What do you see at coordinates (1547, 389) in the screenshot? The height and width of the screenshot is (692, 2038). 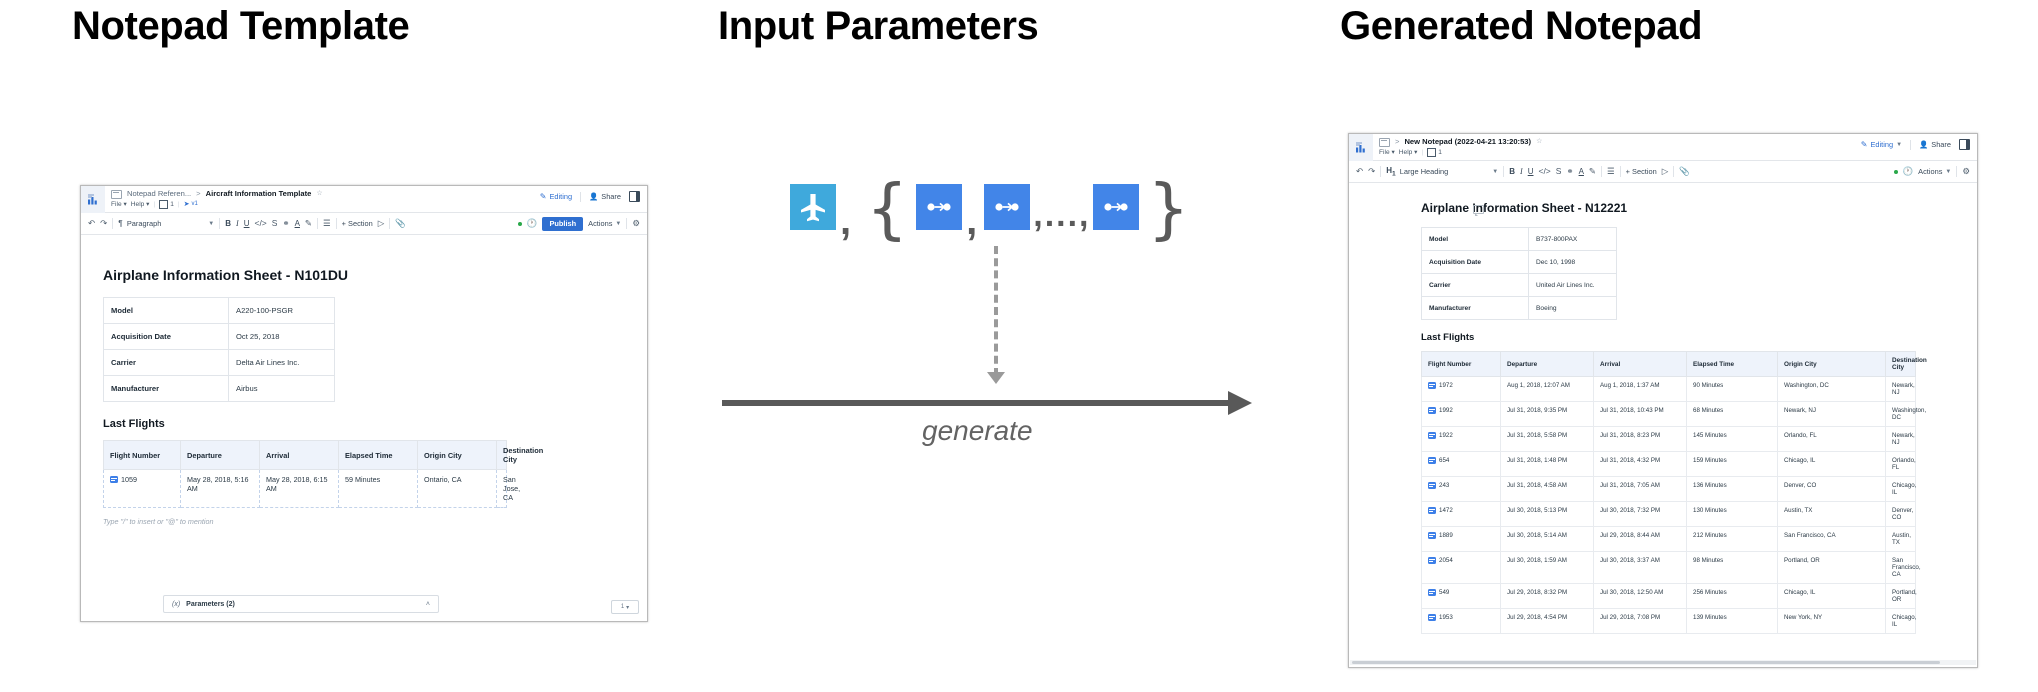 I see `cell-departure: Aug 1, 2018, 12:07 AM` at bounding box center [1547, 389].